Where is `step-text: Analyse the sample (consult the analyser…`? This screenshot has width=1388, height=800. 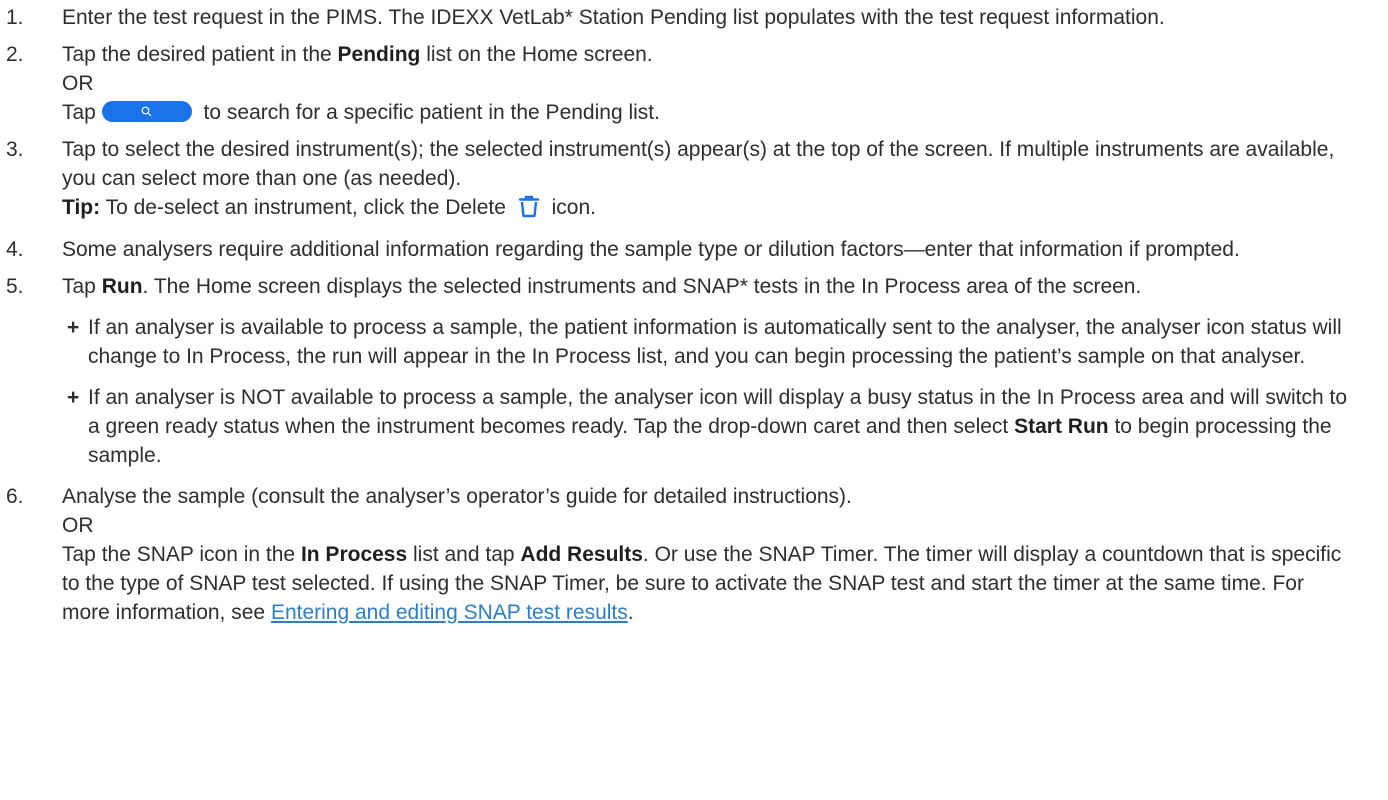 step-text: Analyse the sample (consult the analyser… is located at coordinates (457, 496).